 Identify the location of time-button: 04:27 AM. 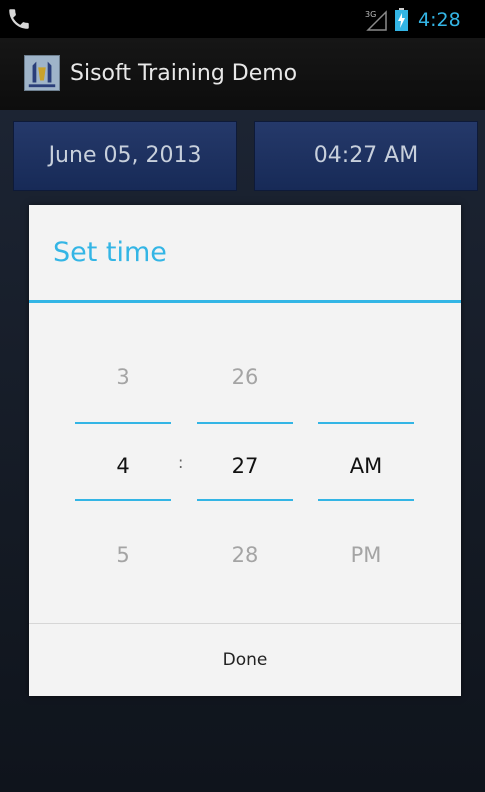
(366, 156).